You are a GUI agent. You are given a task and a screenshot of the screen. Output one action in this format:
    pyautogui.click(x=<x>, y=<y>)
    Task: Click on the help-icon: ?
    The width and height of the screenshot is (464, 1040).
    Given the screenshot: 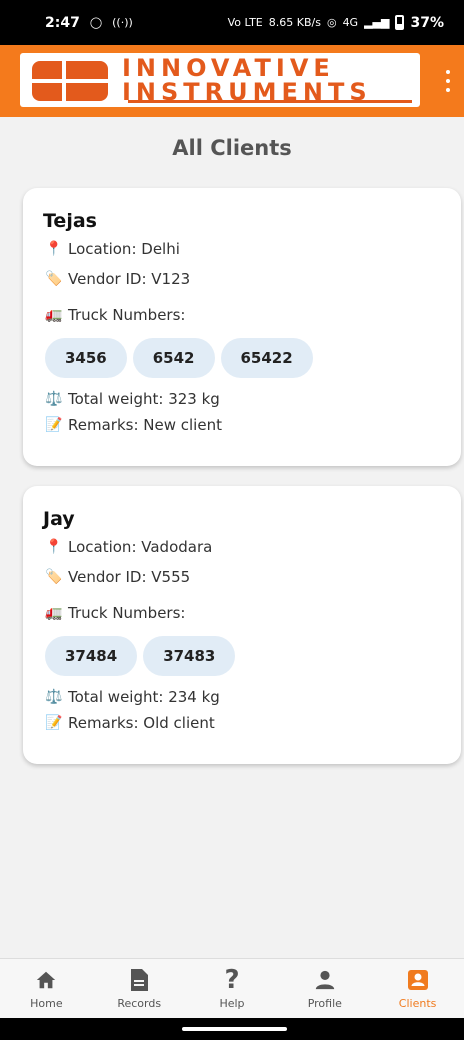 What is the action you would take?
    pyautogui.click(x=232, y=980)
    